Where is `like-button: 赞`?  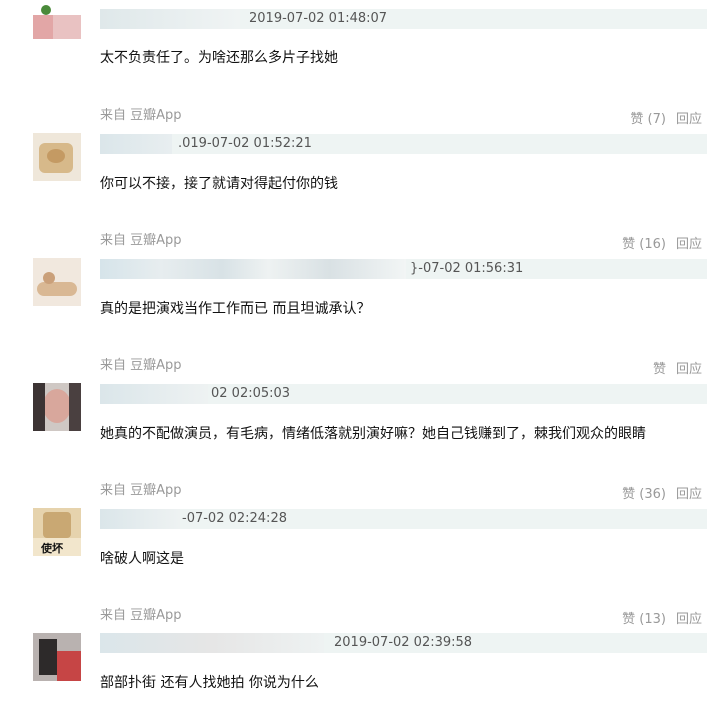 like-button: 赞 is located at coordinates (659, 369).